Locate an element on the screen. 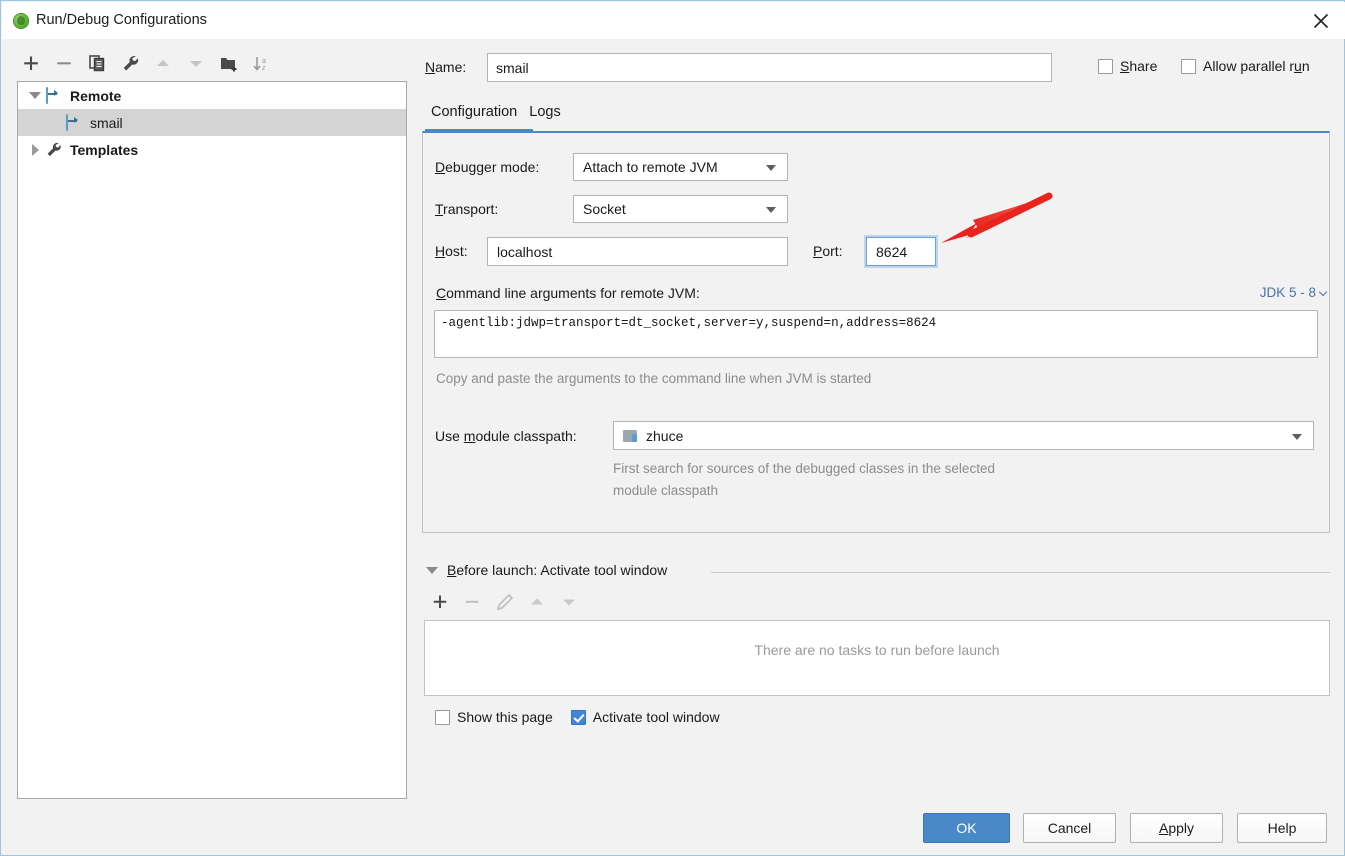 This screenshot has height=856, width=1345. debugger-mode-label: Debugger mode: is located at coordinates (487, 167).